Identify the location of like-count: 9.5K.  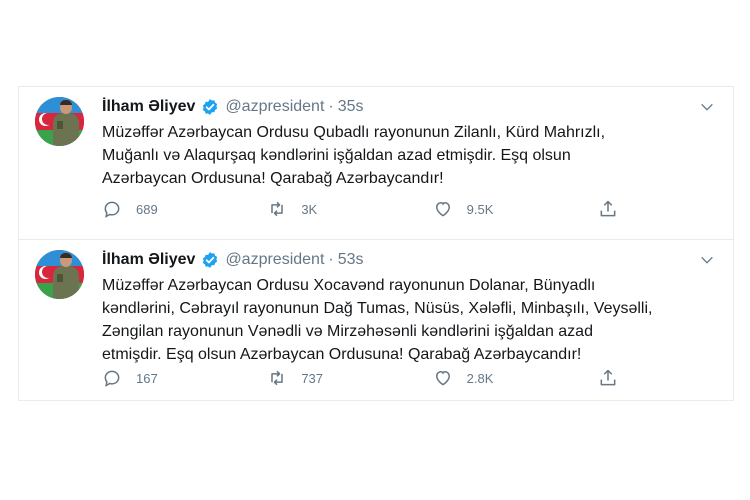
(480, 209).